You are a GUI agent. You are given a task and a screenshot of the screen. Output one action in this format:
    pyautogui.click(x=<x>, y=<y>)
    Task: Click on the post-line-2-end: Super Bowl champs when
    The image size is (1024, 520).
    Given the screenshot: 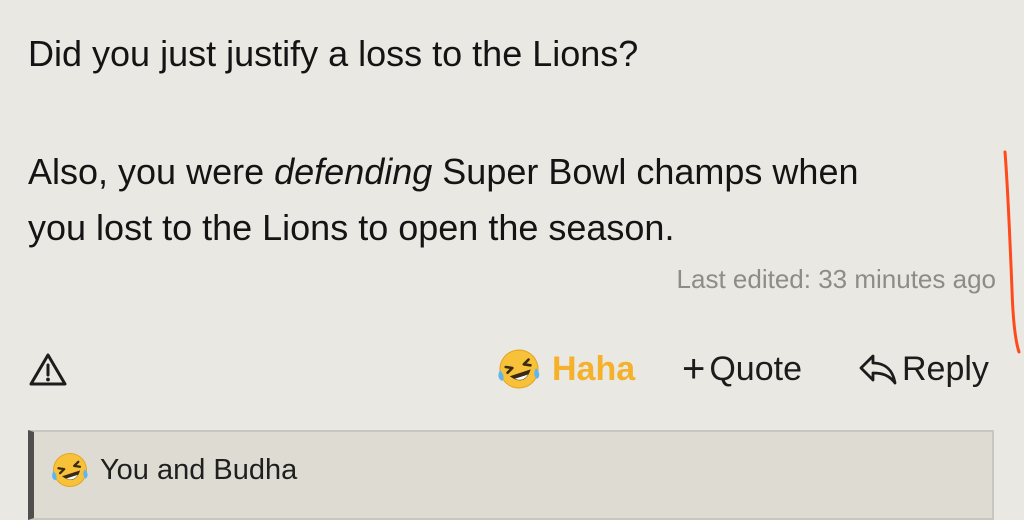 What is the action you would take?
    pyautogui.click(x=645, y=171)
    